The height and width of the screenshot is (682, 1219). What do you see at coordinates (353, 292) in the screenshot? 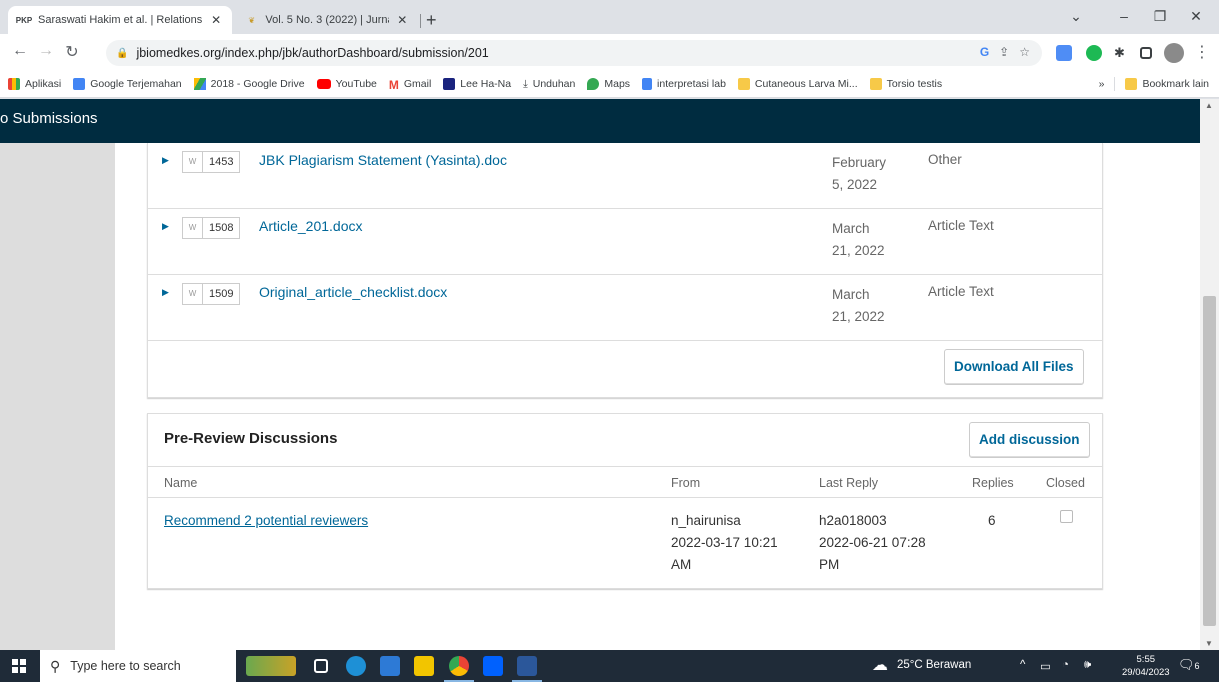
I see `file-name-link: Original_article_checklist.docx` at bounding box center [353, 292].